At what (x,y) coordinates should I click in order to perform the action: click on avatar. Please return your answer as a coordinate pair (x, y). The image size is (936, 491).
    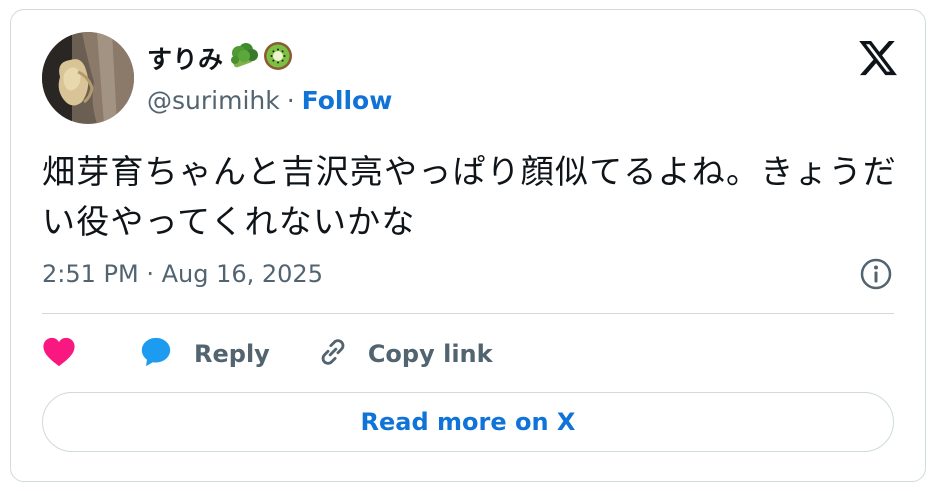
    Looking at the image, I should click on (88, 78).